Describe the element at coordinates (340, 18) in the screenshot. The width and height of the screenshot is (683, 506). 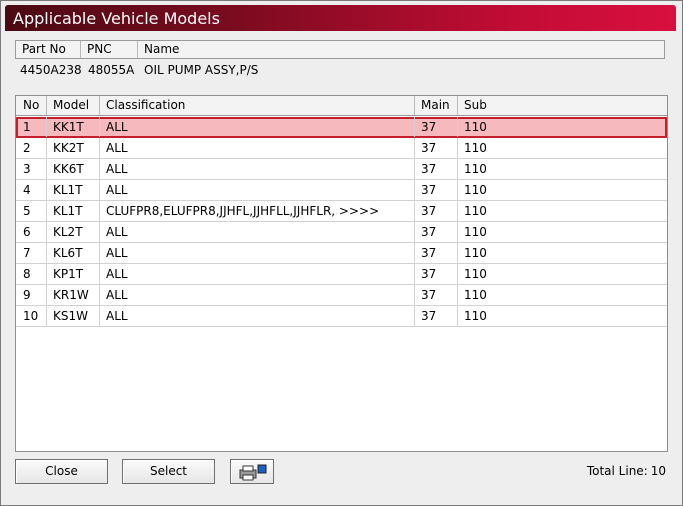
I see `title-bar: Applicable Vehicle Models` at that location.